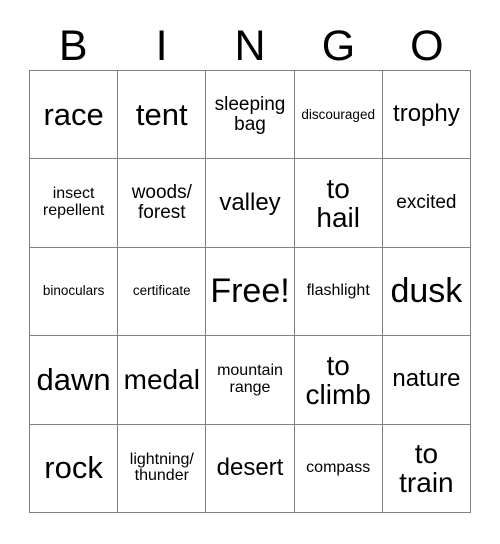 The image size is (500, 544). What do you see at coordinates (73, 45) in the screenshot?
I see `bingo-header-letter-b: B` at bounding box center [73, 45].